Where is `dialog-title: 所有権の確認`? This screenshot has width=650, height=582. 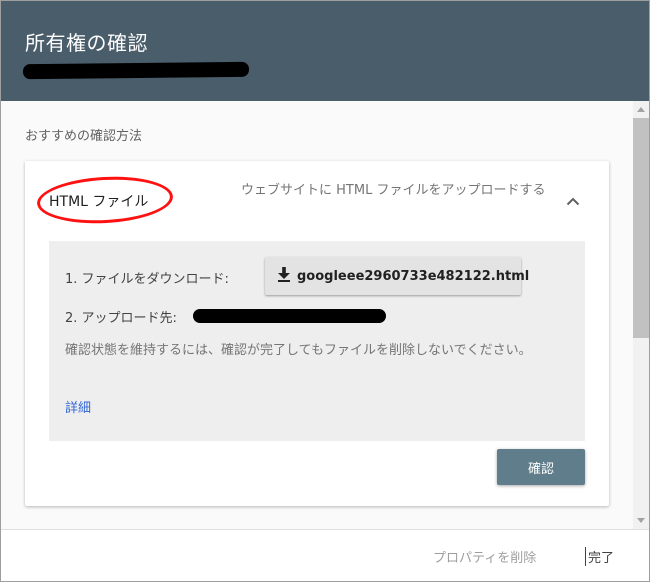 dialog-title: 所有権の確認 is located at coordinates (86, 43).